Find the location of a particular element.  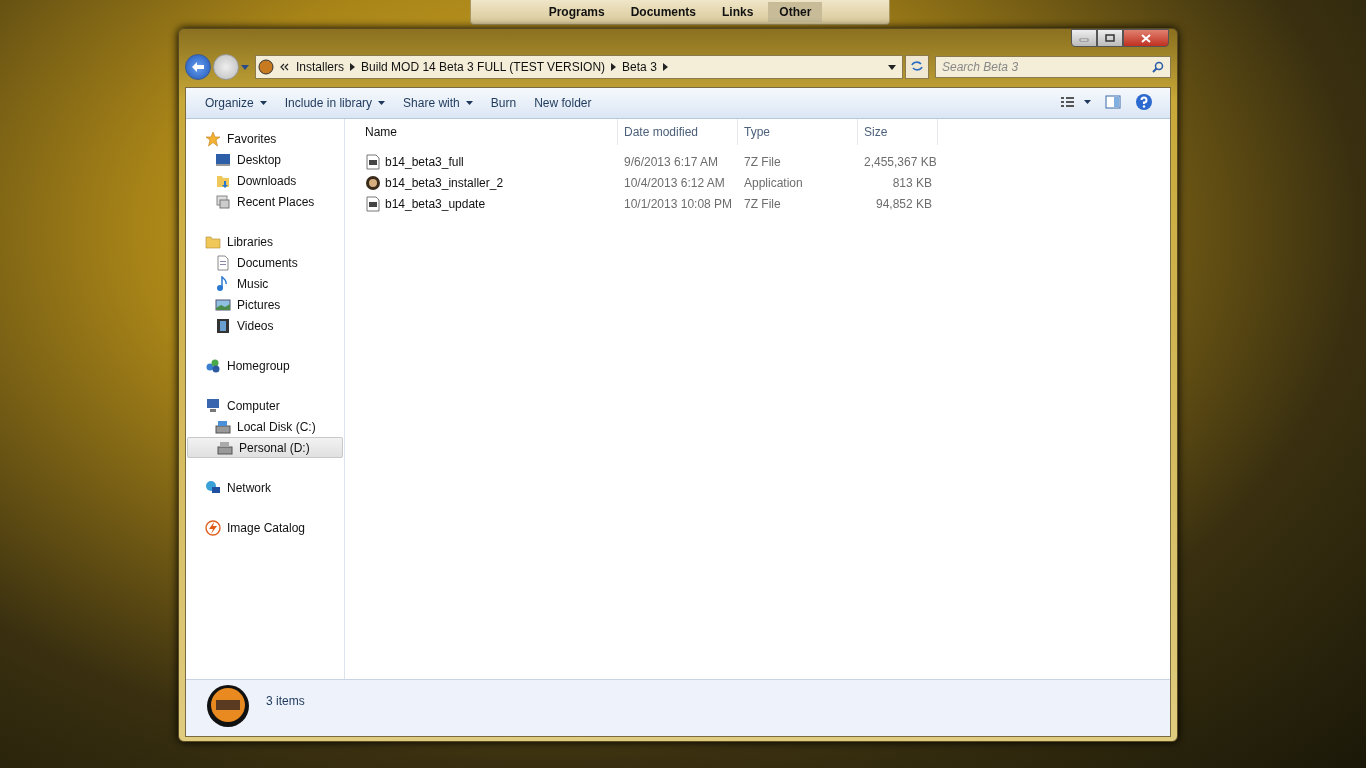

size-cell-text: 813 KB is located at coordinates (912, 182).